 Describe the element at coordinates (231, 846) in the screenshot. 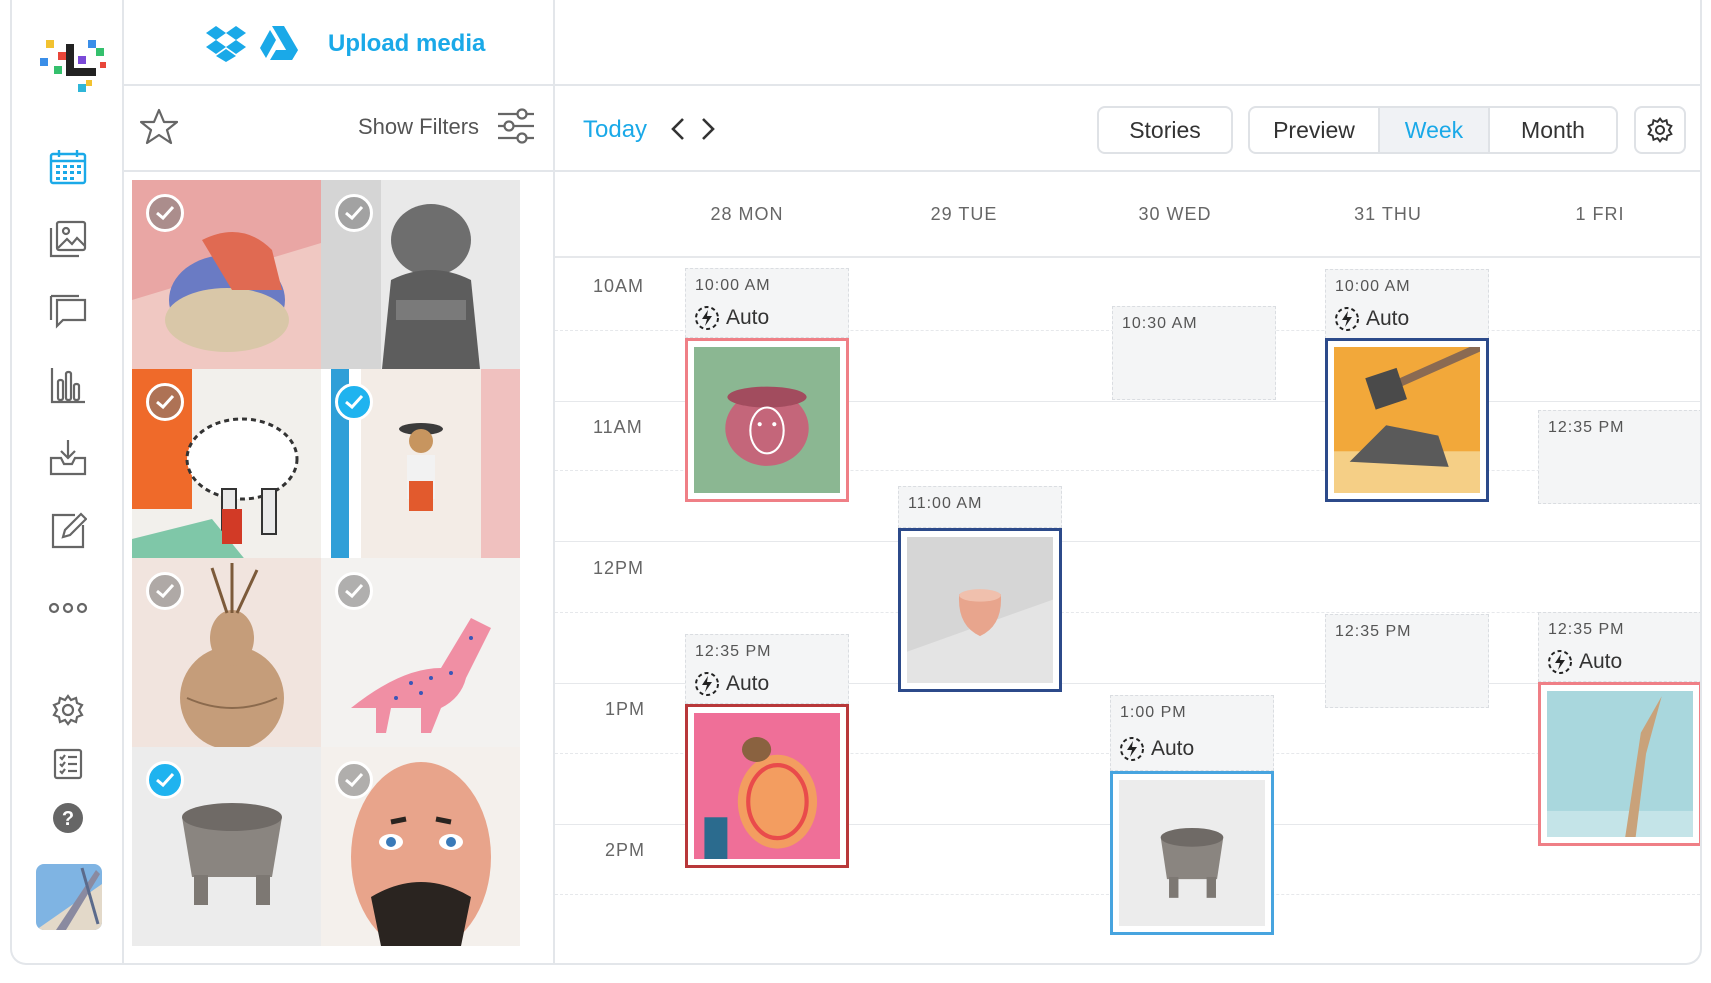

I see `media-tile-stone-mortar` at that location.